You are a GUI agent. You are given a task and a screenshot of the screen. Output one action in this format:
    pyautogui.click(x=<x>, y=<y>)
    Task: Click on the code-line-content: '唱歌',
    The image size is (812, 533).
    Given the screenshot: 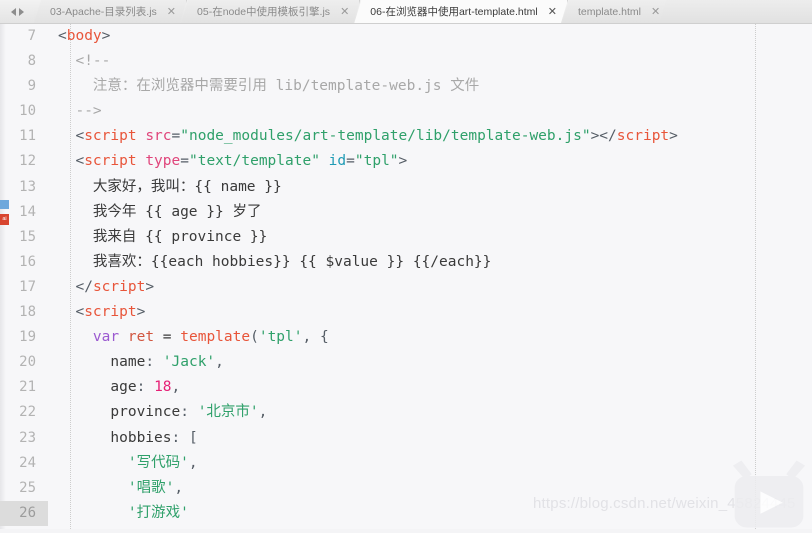 What is the action you would take?
    pyautogui.click(x=430, y=488)
    